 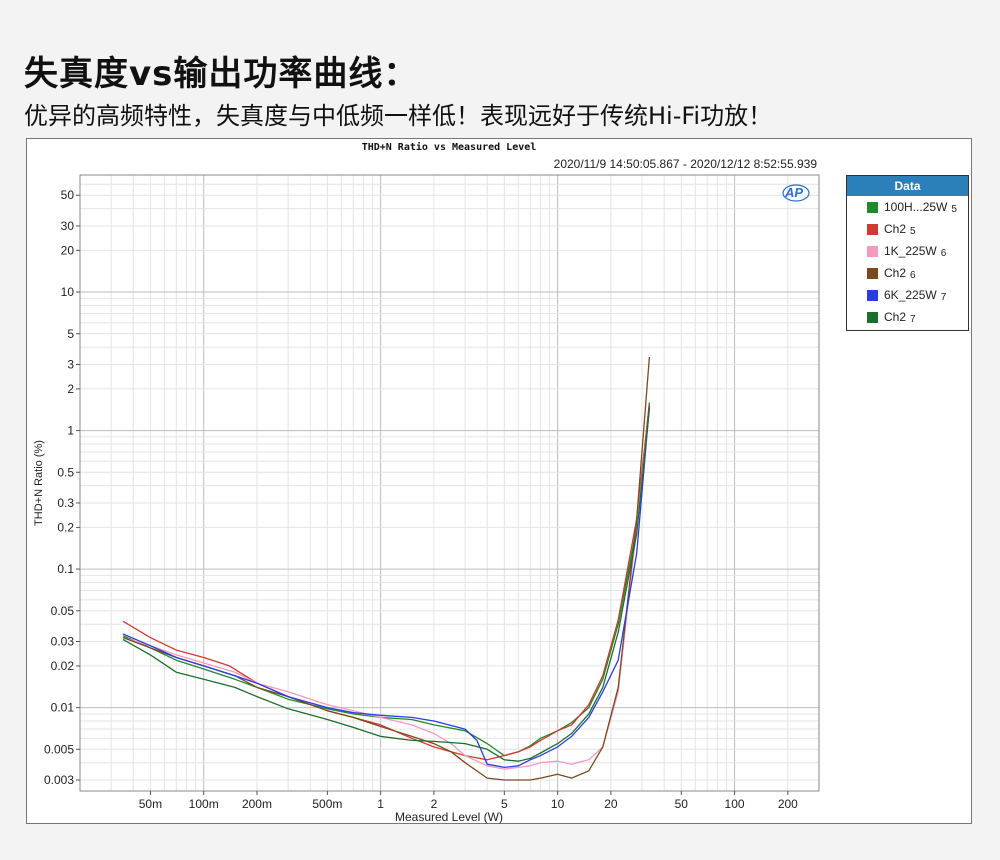 What do you see at coordinates (63, 611) in the screenshot?
I see `y-tick-label: 0.05` at bounding box center [63, 611].